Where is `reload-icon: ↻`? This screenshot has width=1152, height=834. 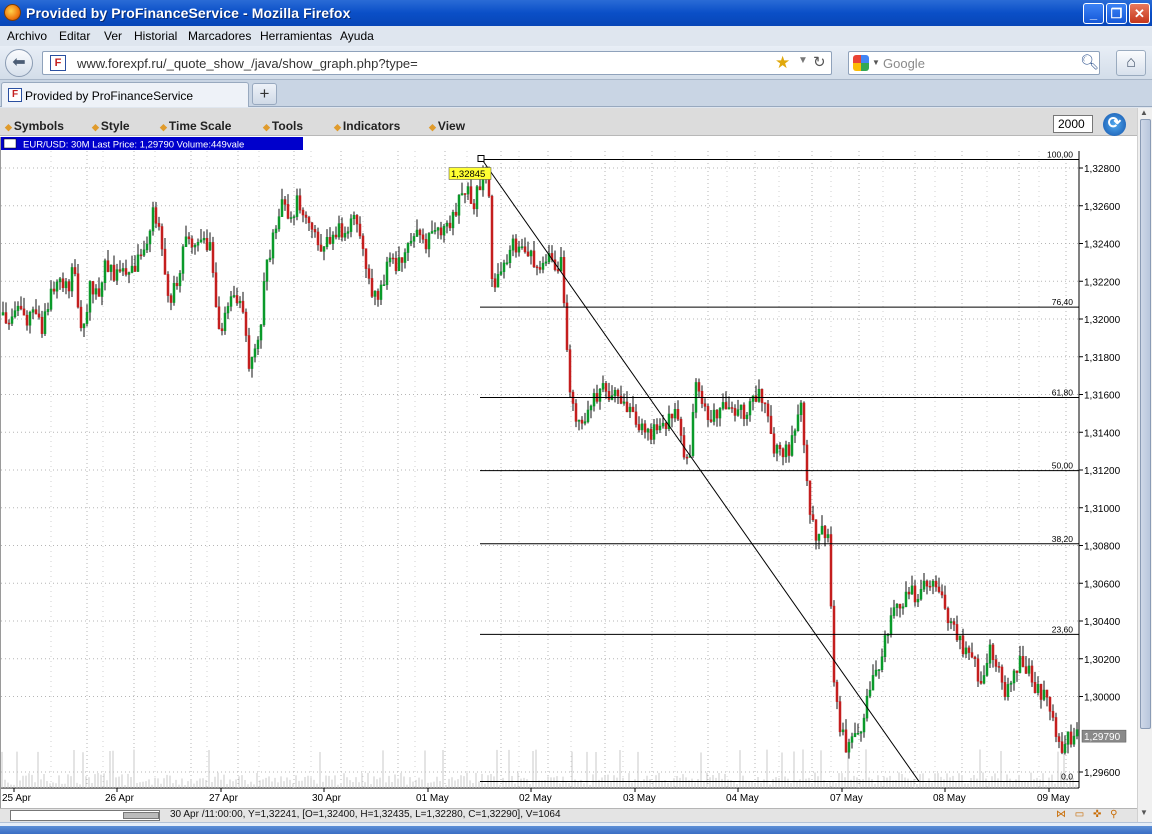
reload-icon: ↻ is located at coordinates (819, 62).